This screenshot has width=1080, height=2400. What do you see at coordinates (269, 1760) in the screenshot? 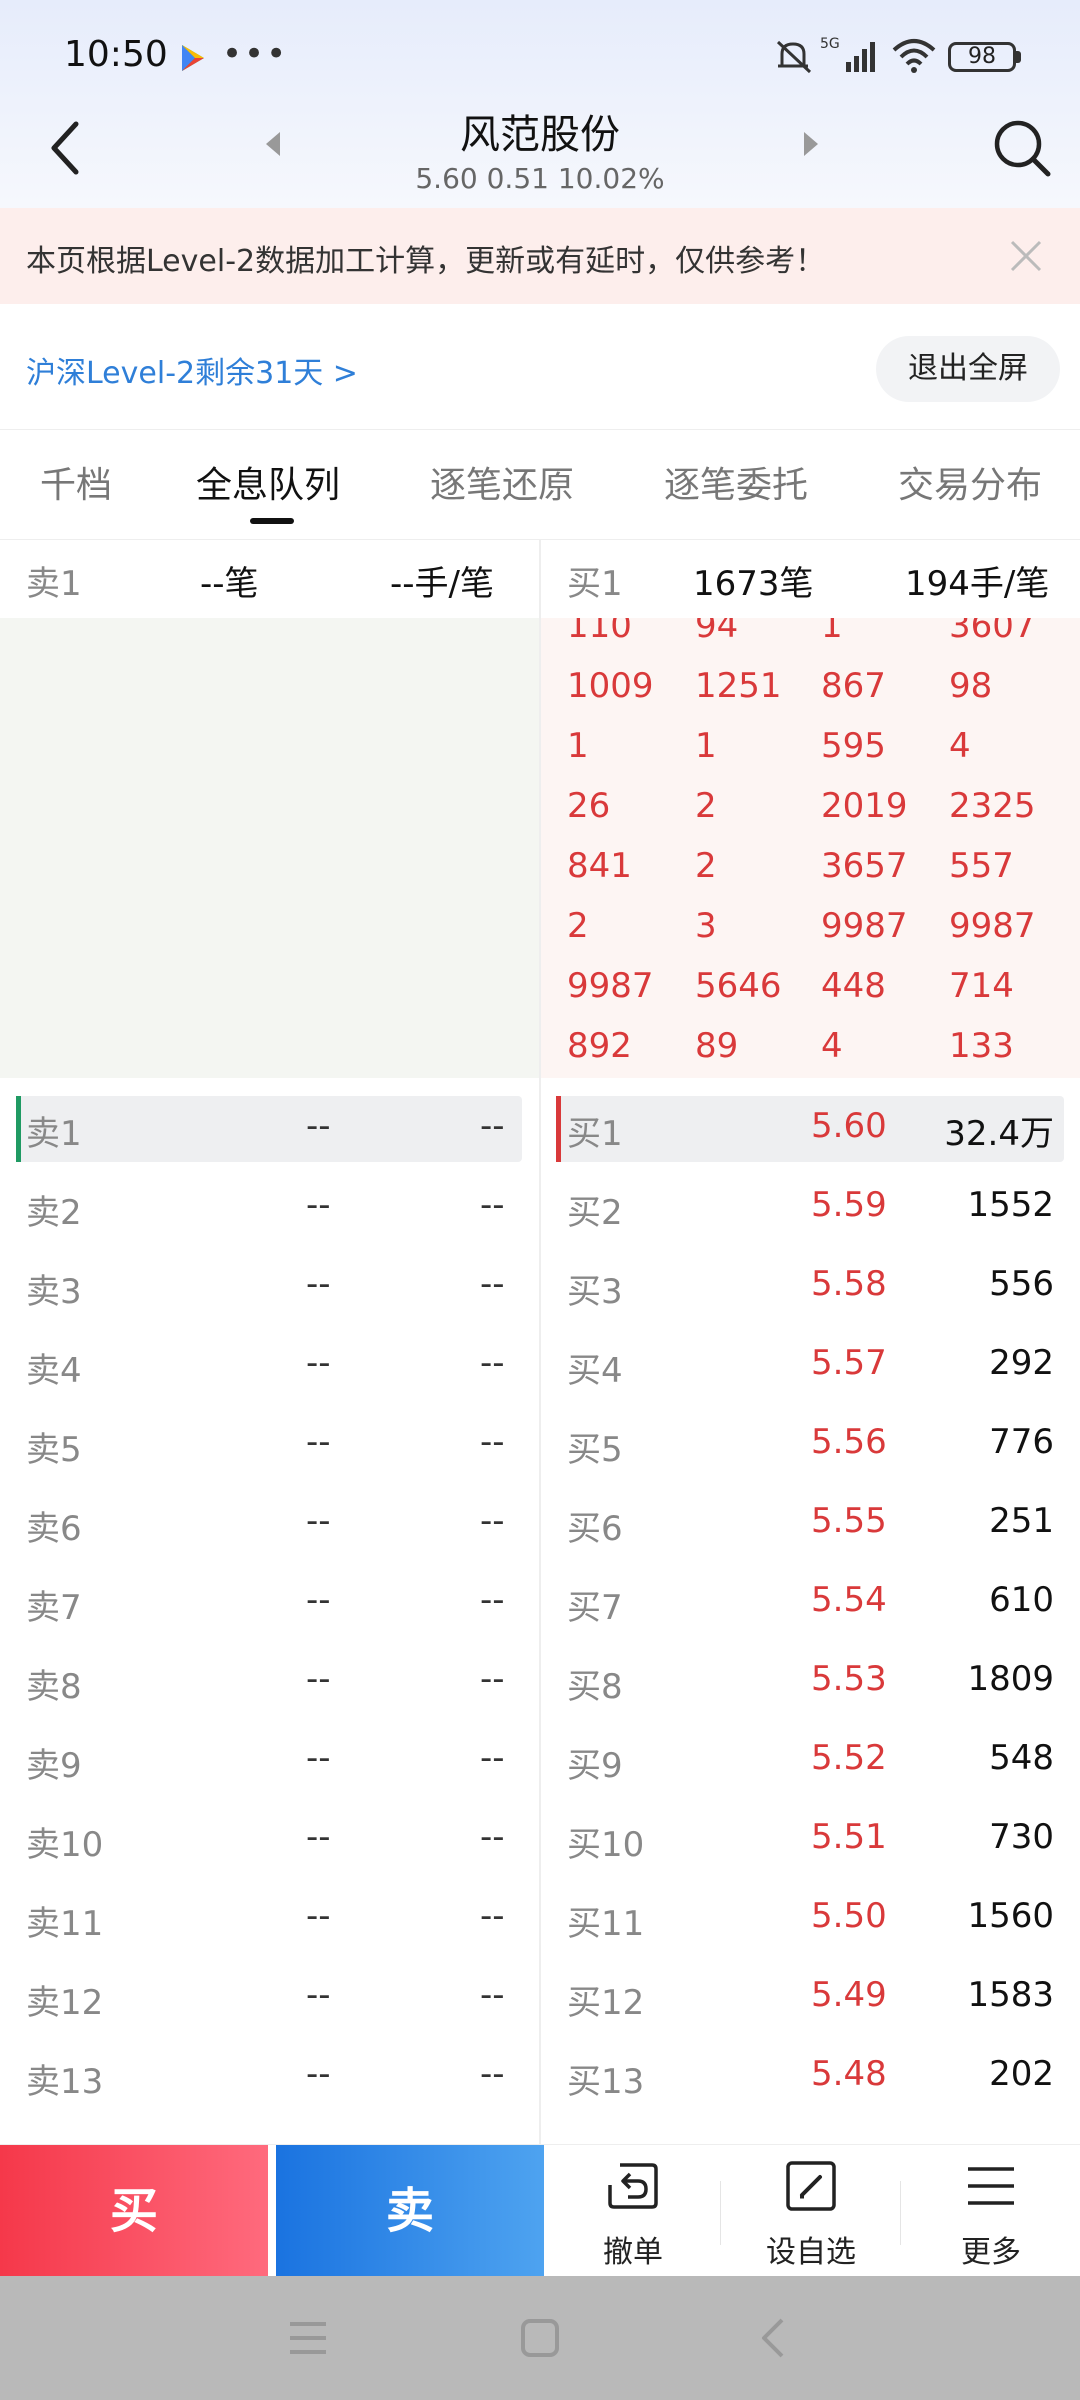
I see `ask-row: 卖9 -- --` at bounding box center [269, 1760].